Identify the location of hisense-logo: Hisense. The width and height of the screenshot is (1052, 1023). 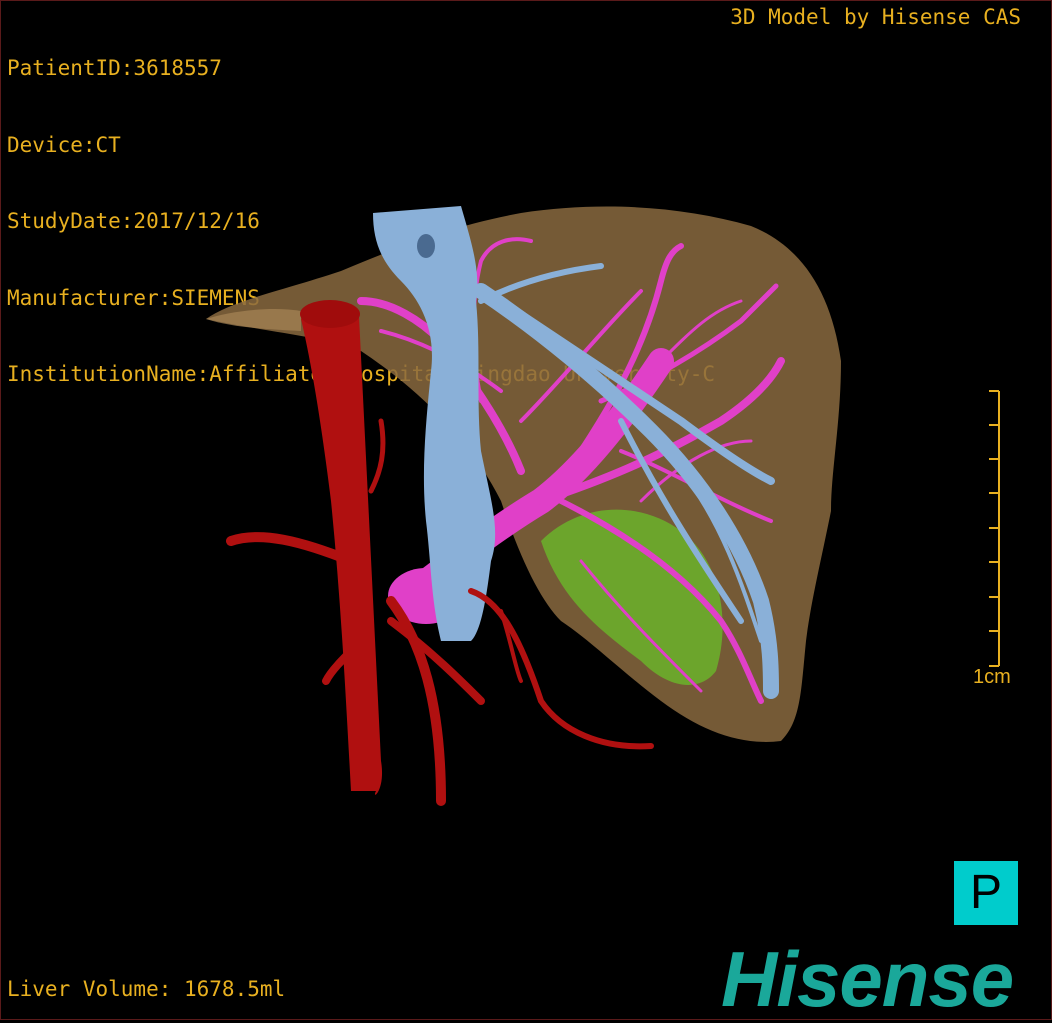
(867, 979).